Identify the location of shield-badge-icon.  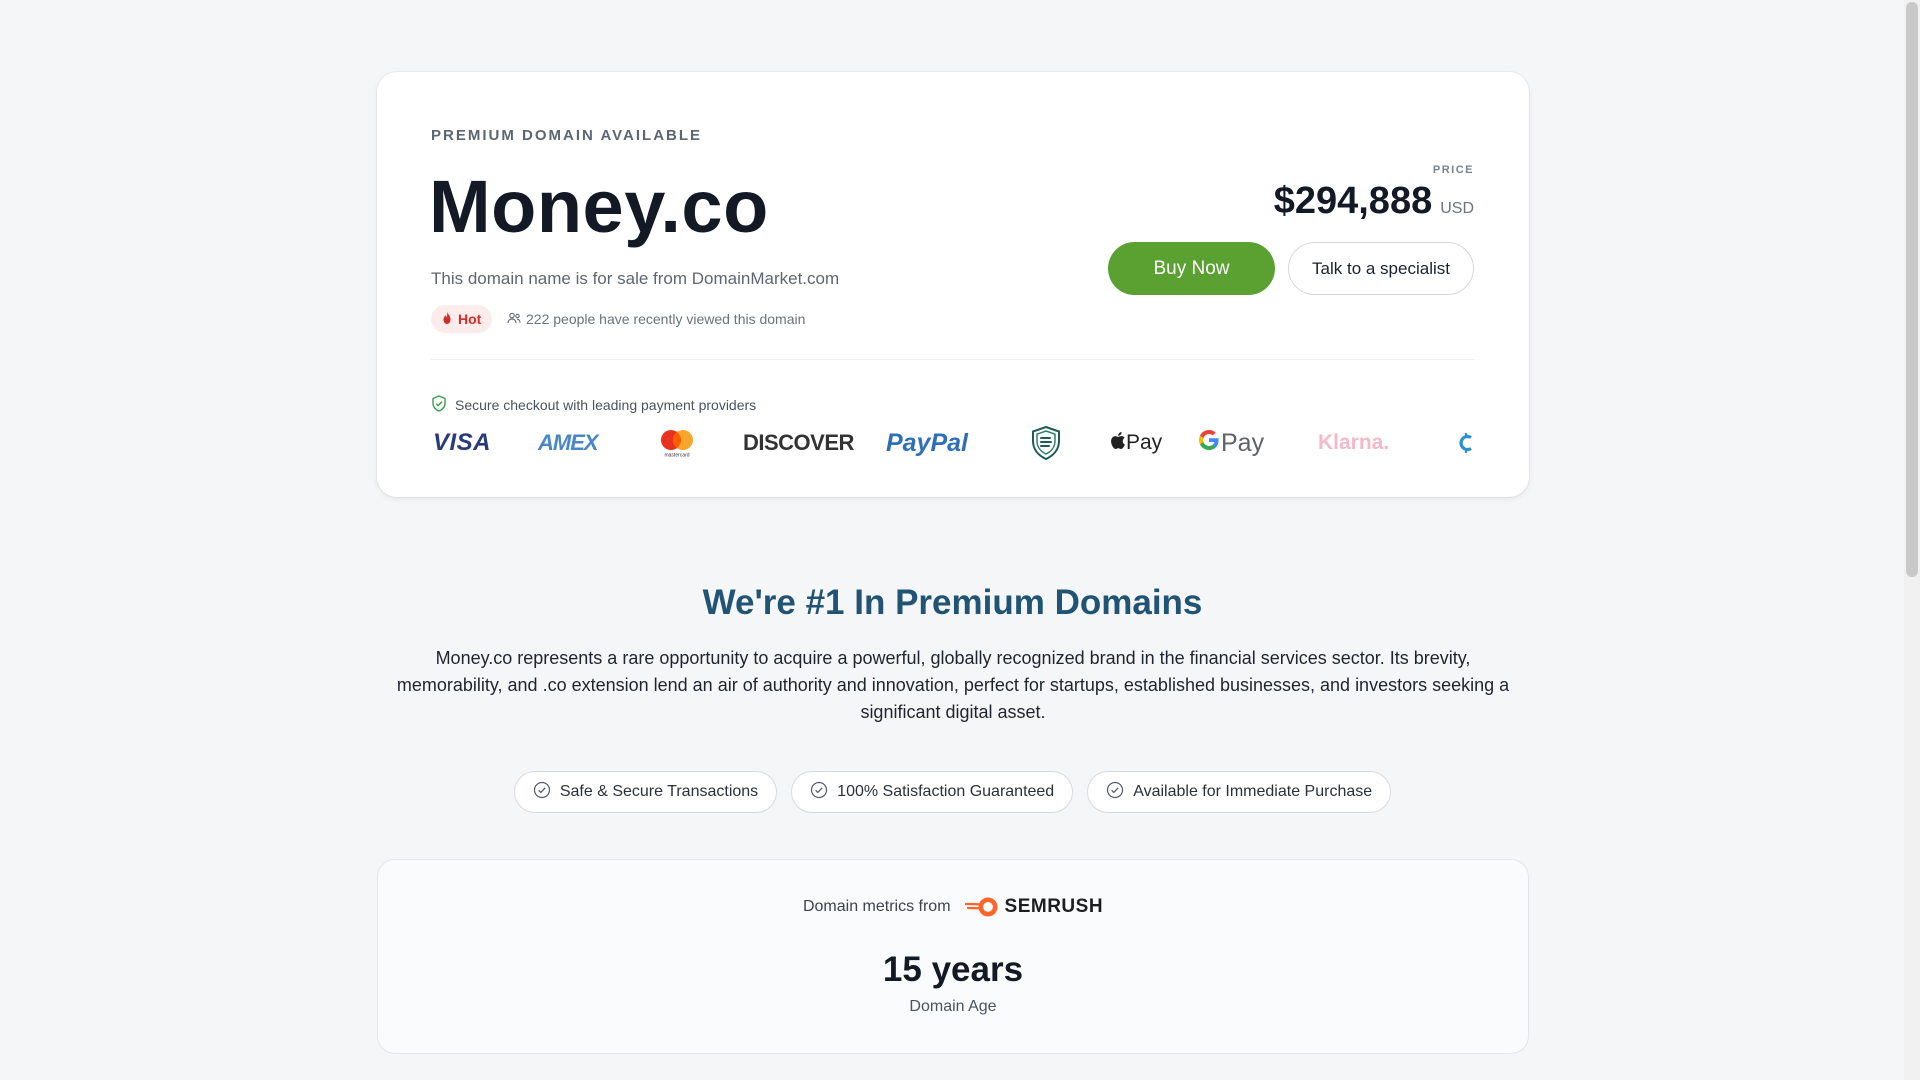
(1046, 443).